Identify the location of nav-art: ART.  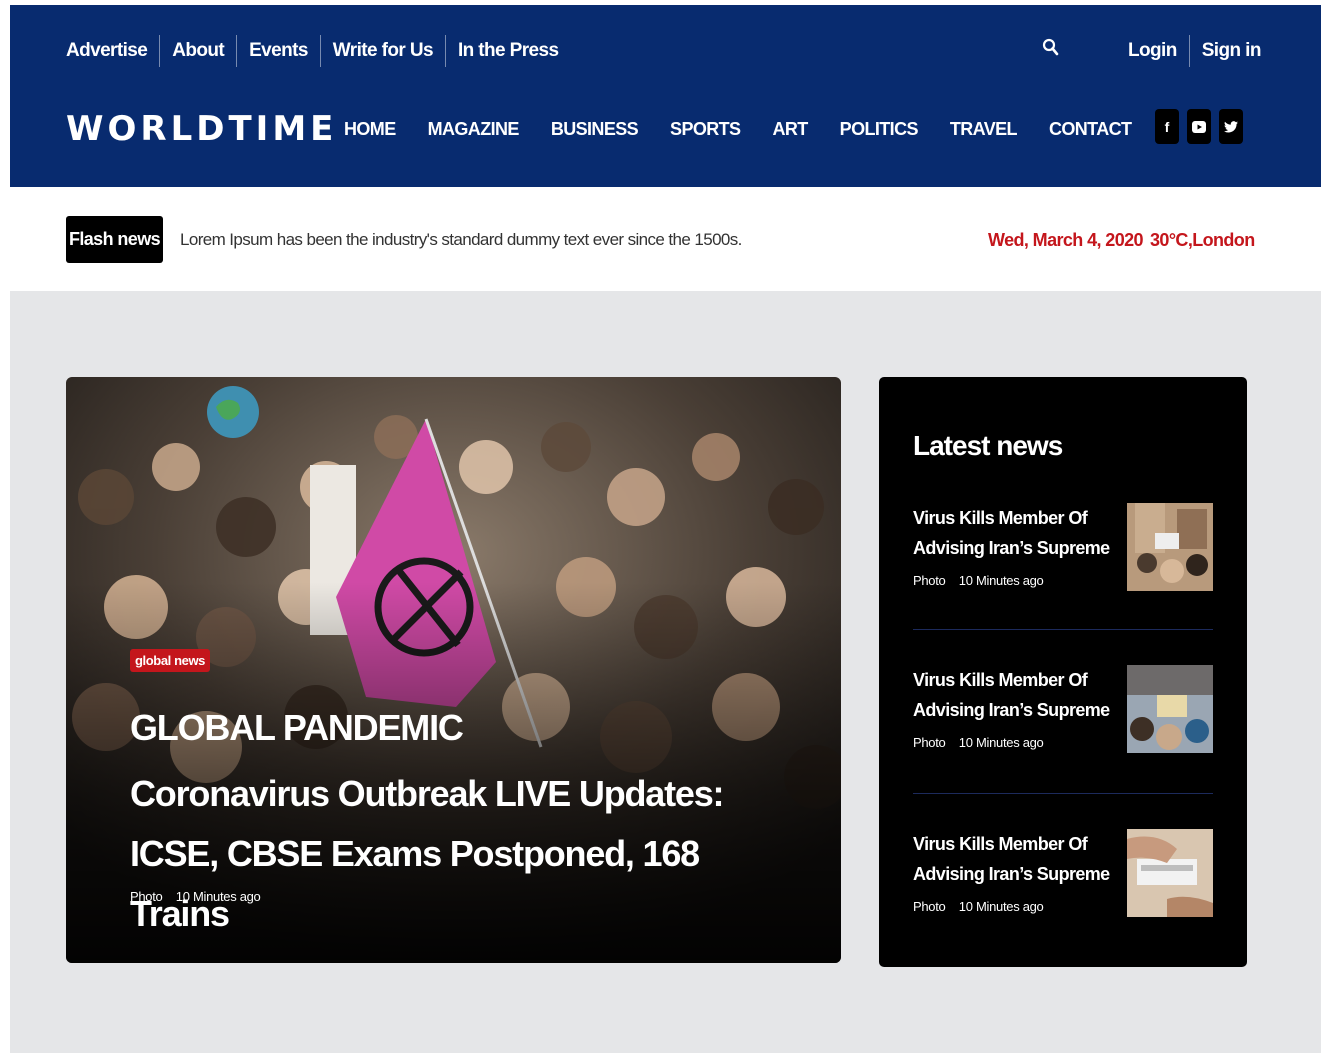
(790, 129).